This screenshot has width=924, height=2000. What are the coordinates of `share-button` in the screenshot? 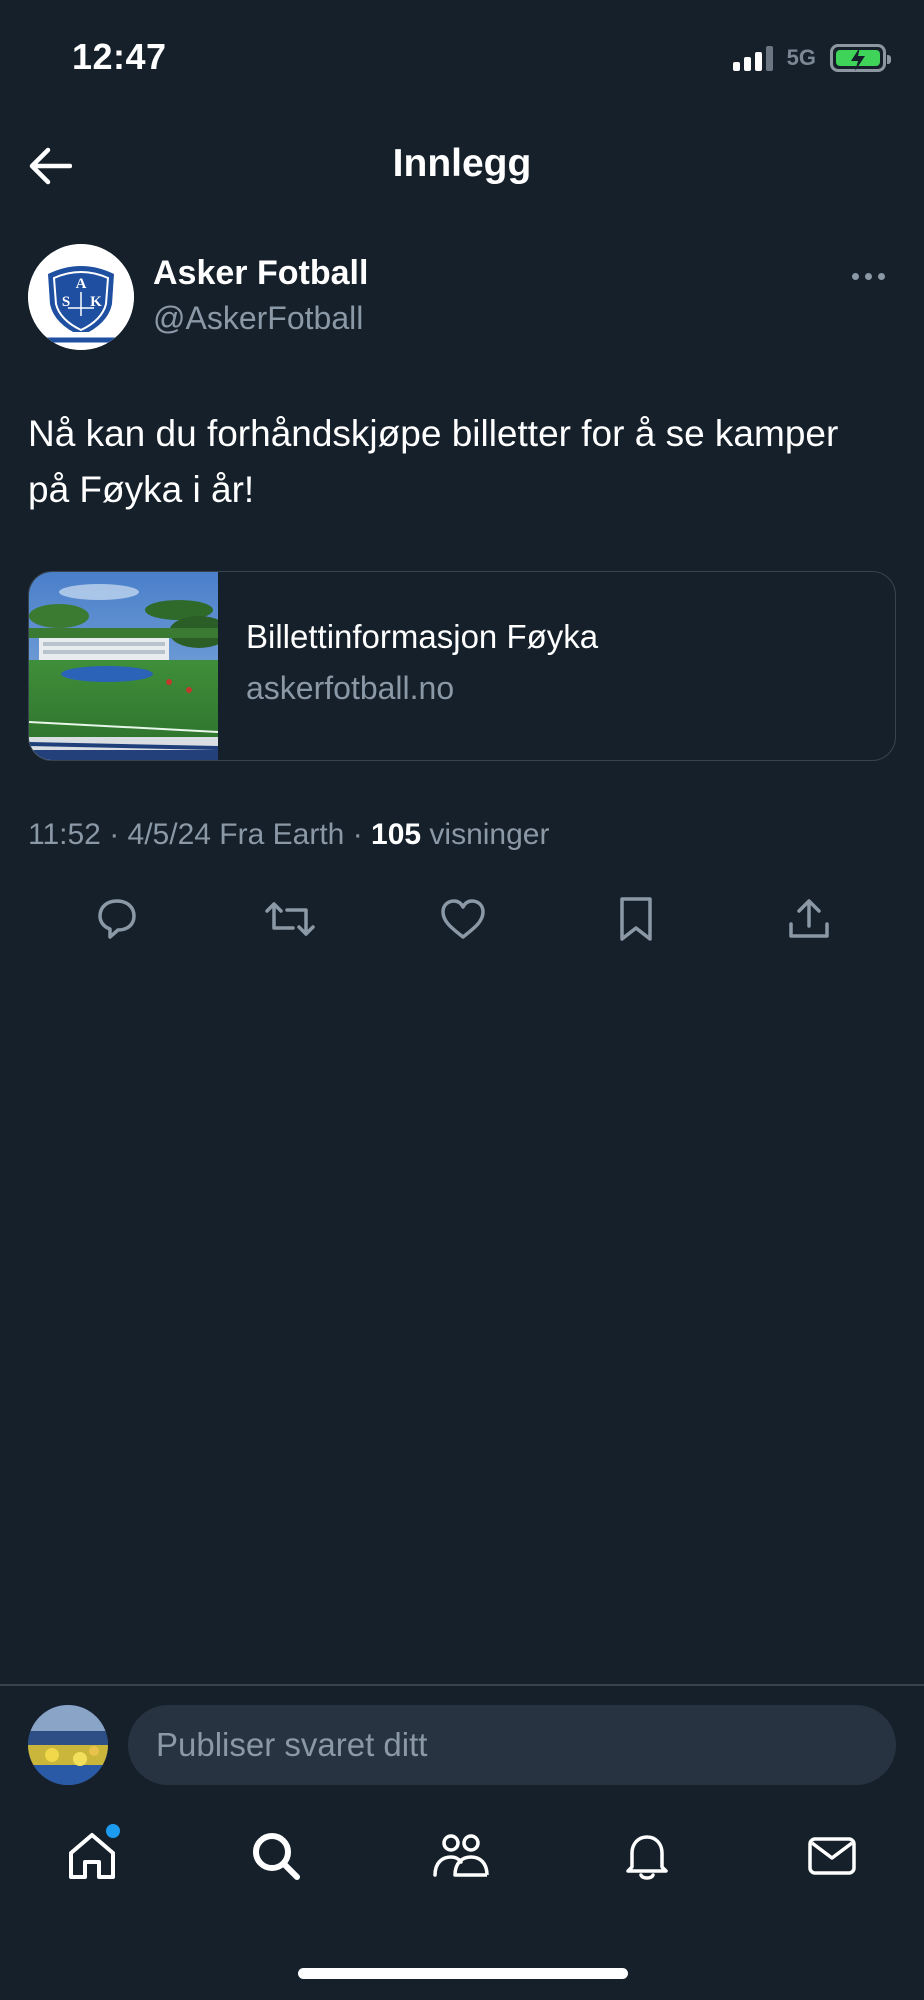 It's located at (809, 919).